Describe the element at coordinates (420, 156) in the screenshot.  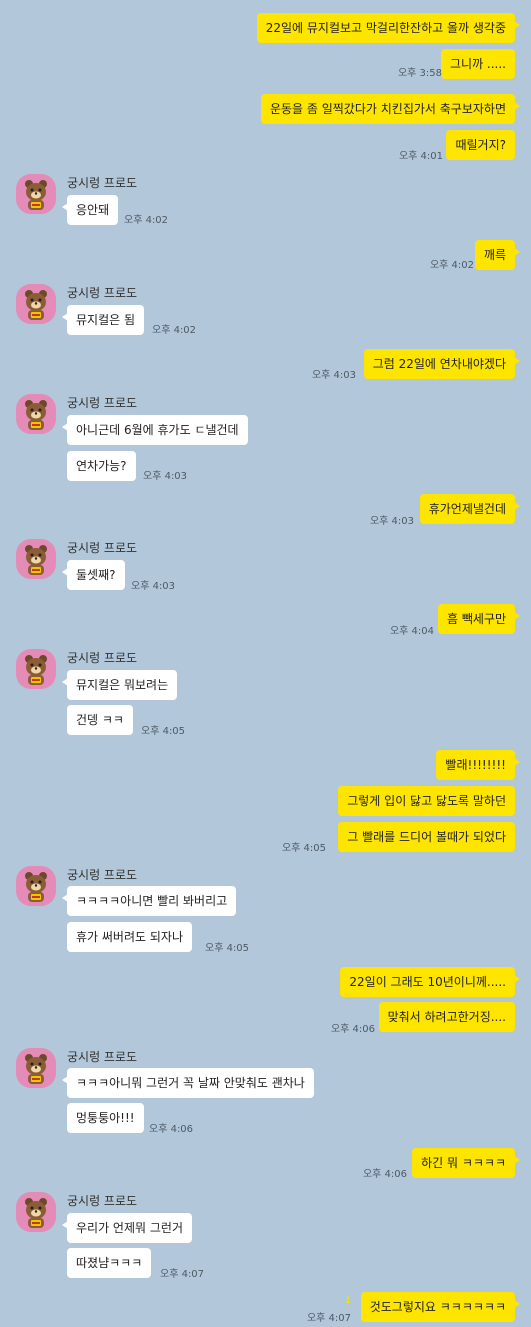
I see `message-time: 오후 4:01` at that location.